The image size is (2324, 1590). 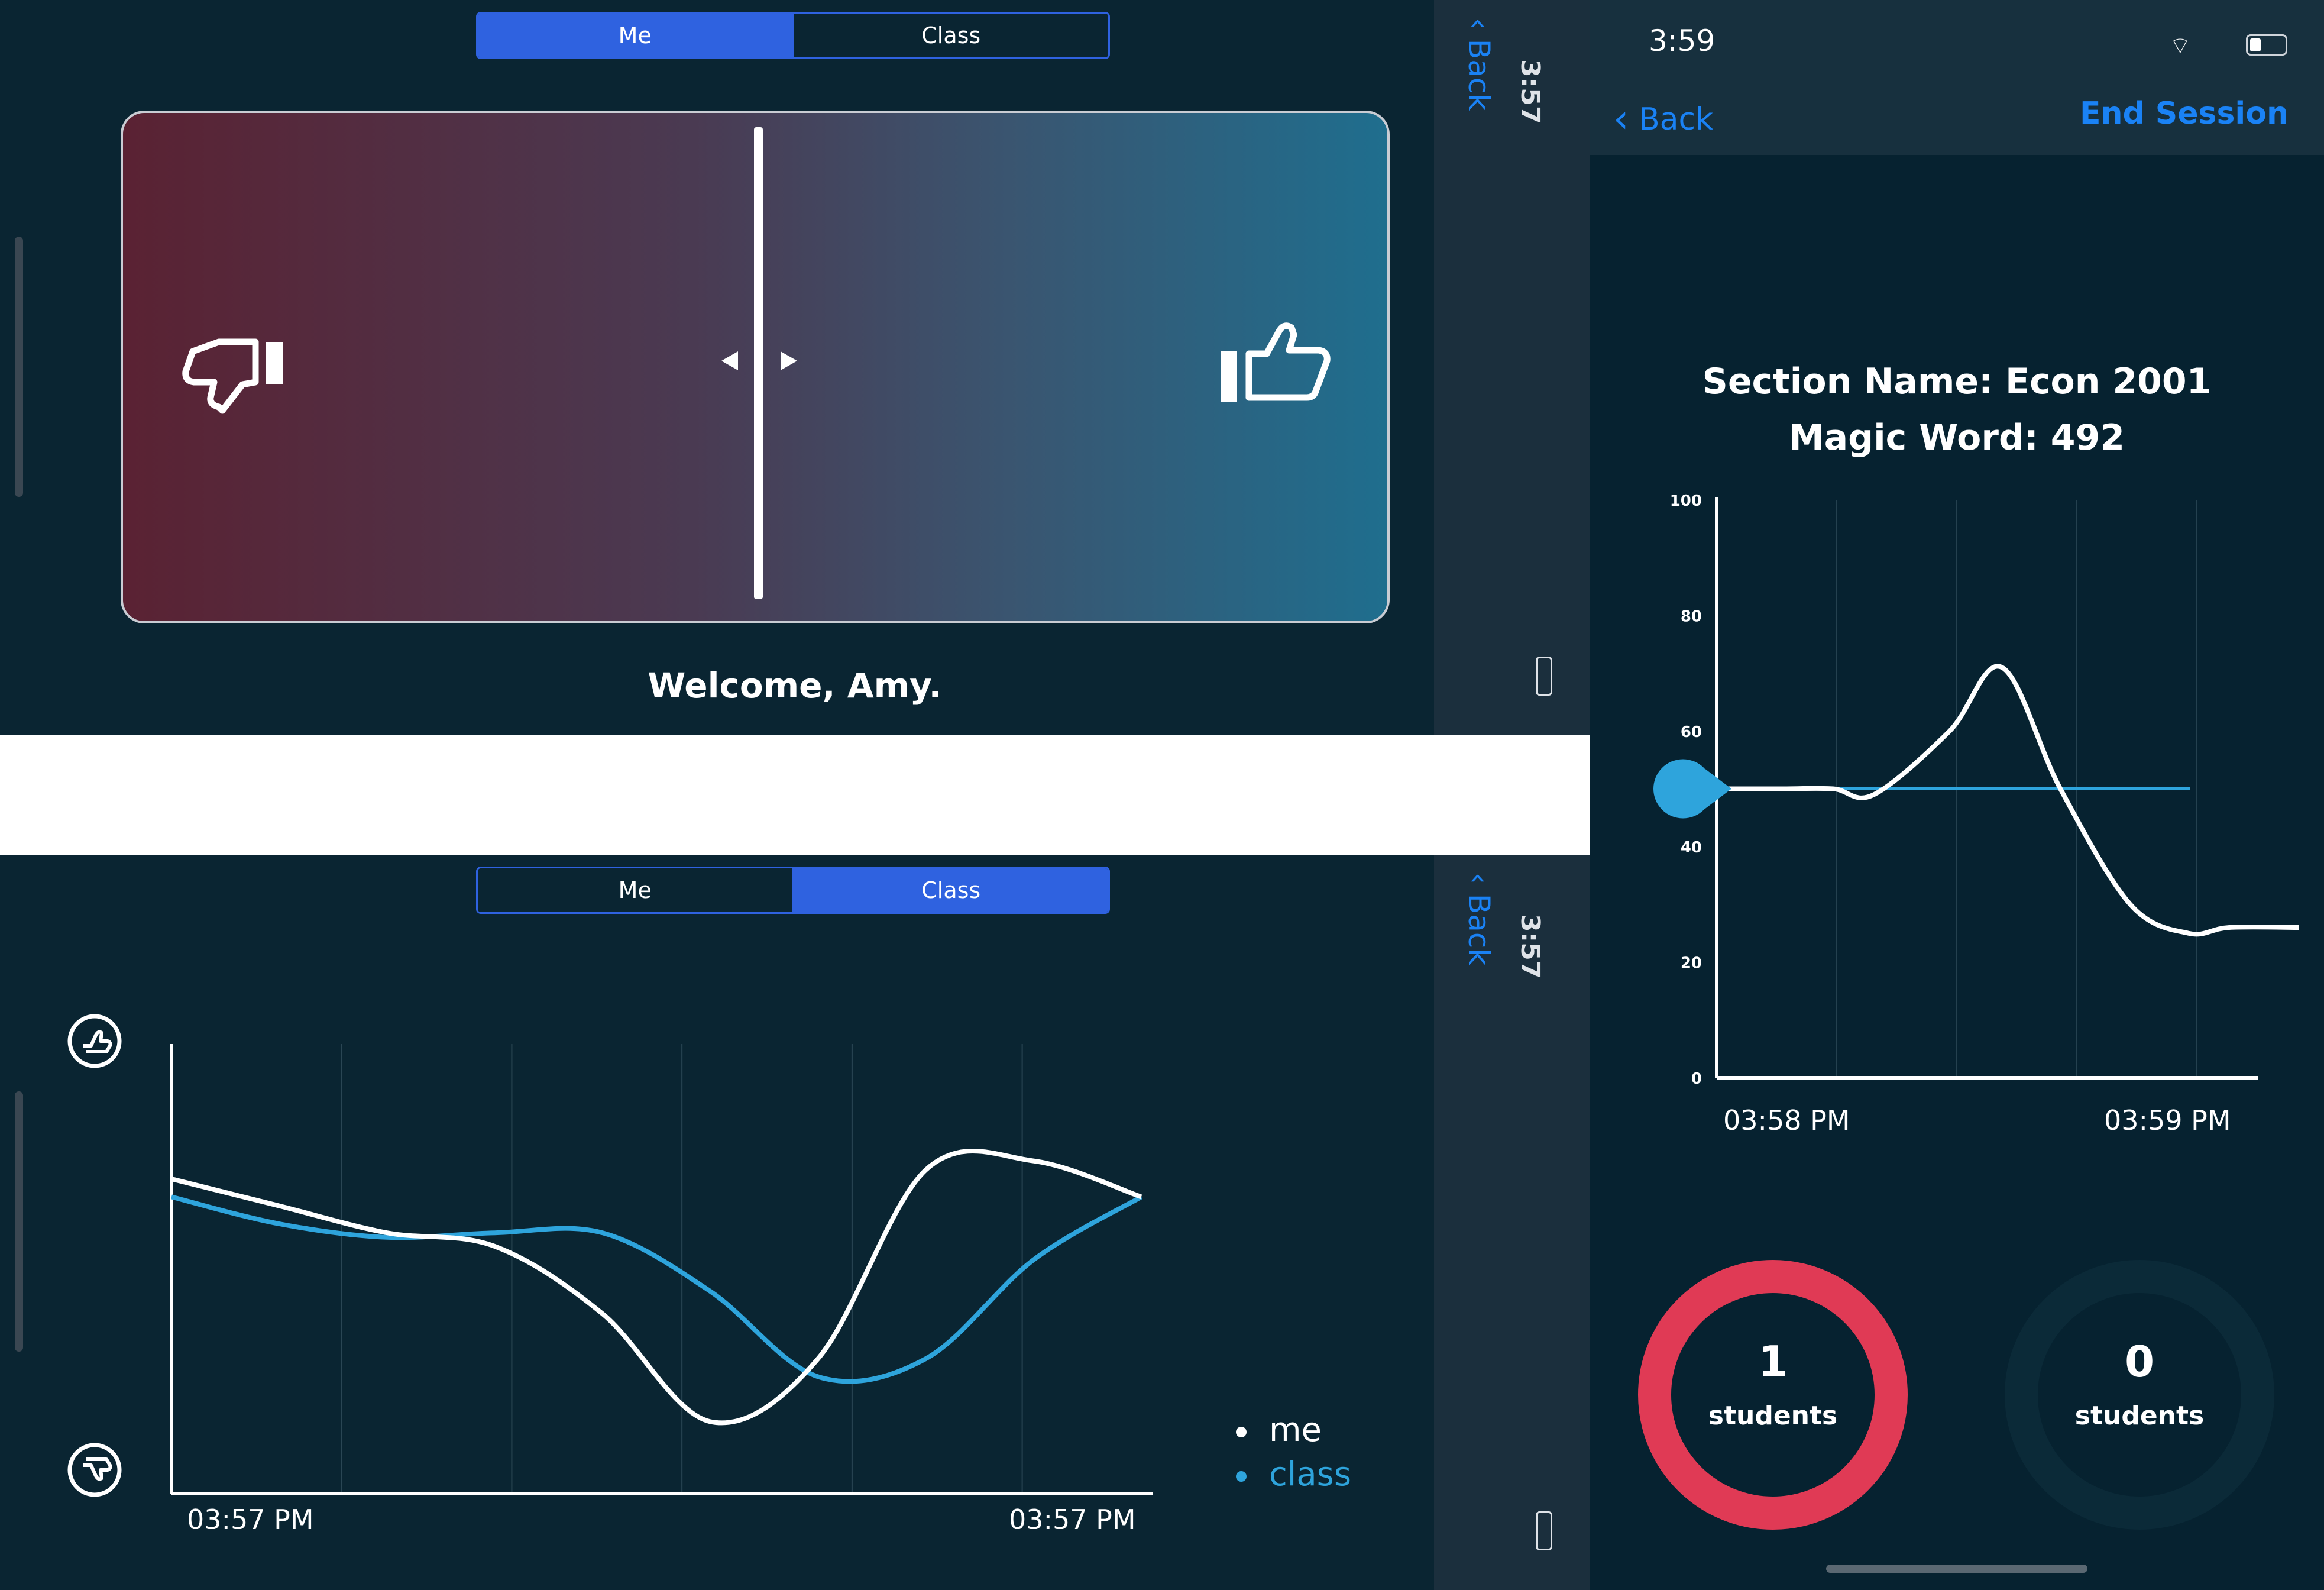 What do you see at coordinates (1956, 437) in the screenshot?
I see `magic-word: Magic Word: 492` at bounding box center [1956, 437].